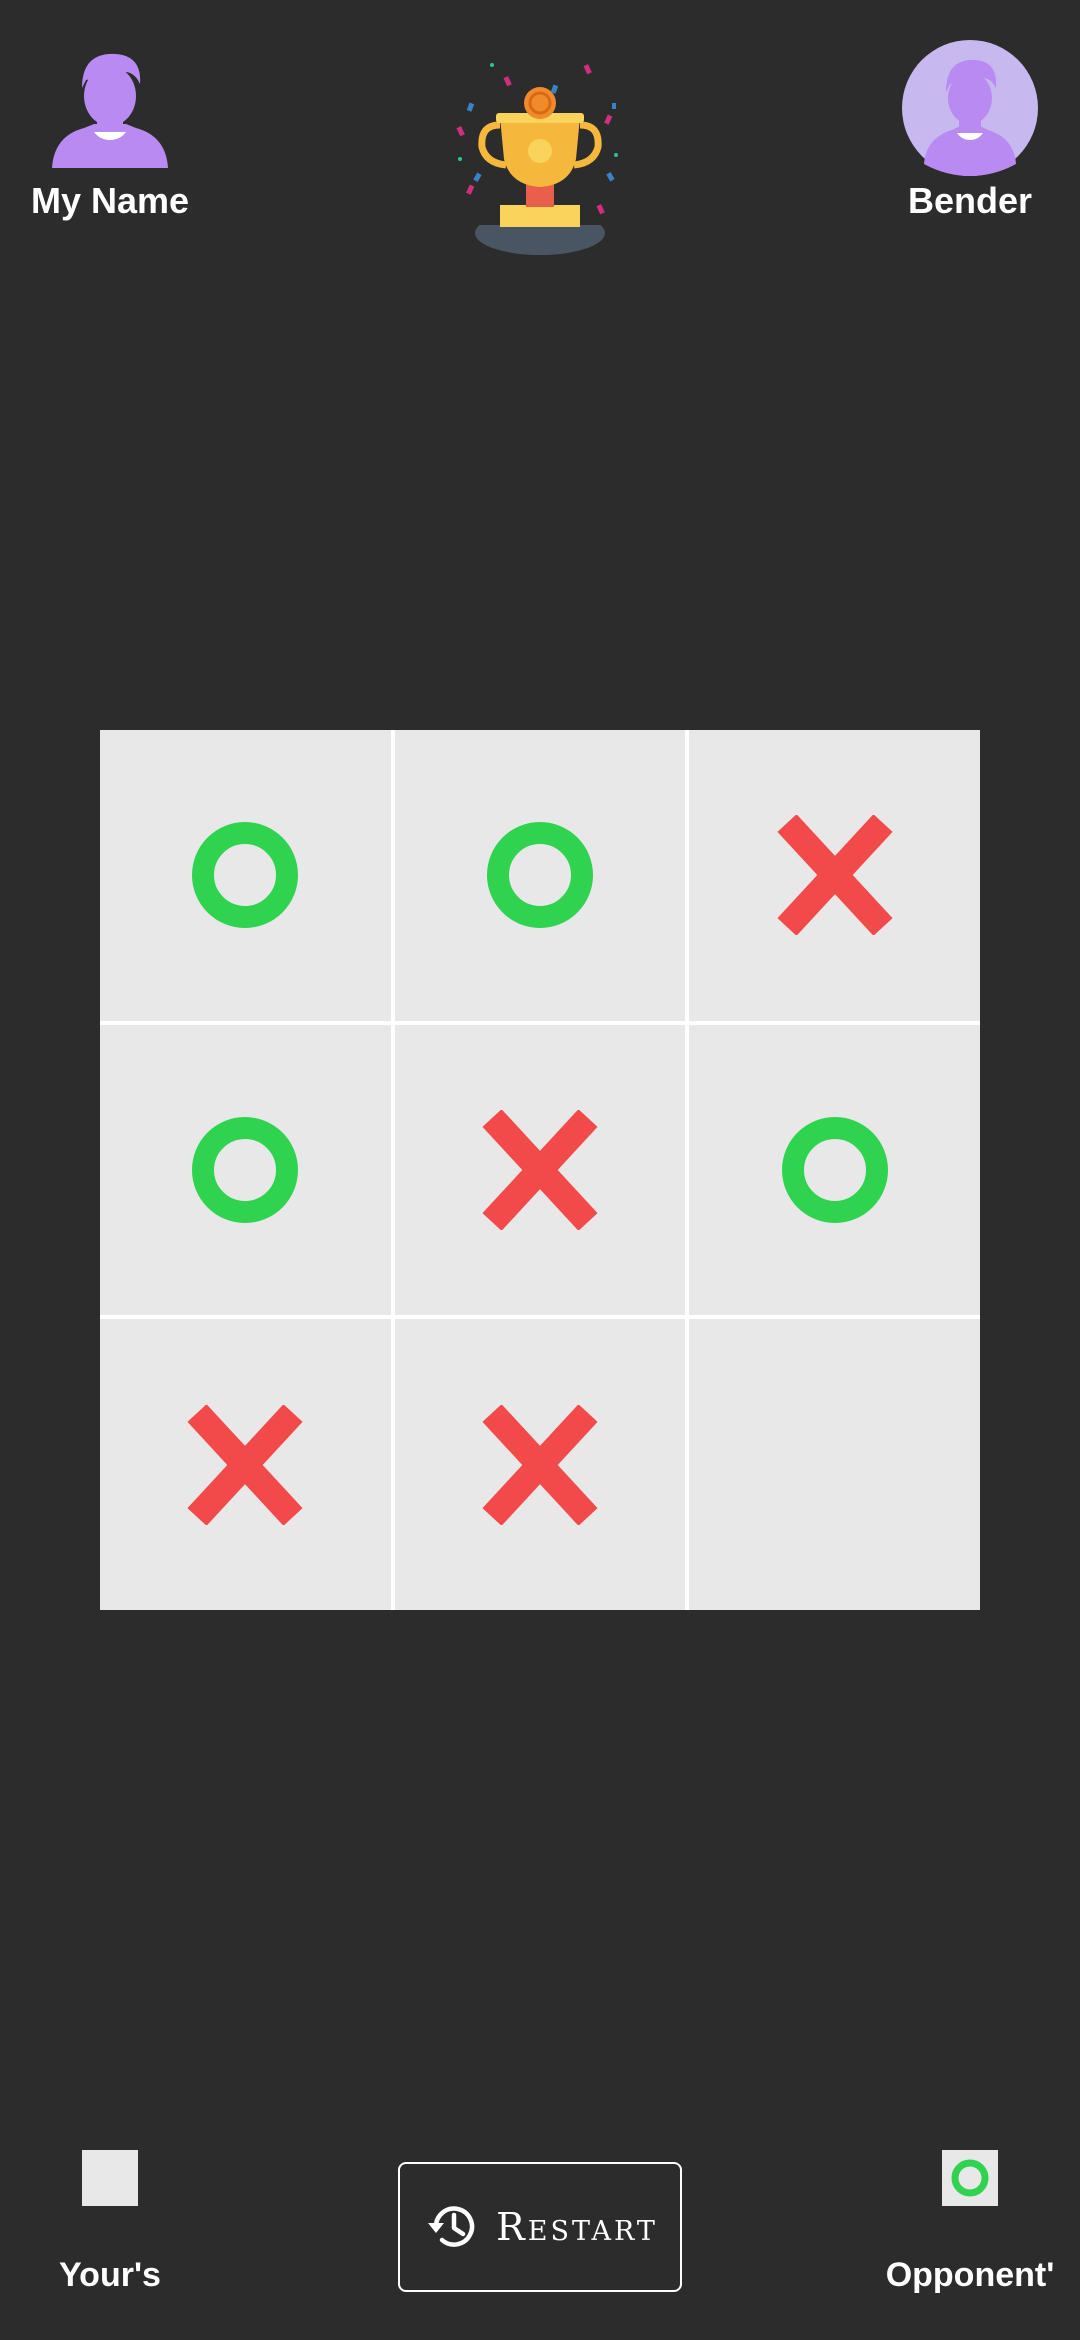 The image size is (1080, 2340). Describe the element at coordinates (110, 2275) in the screenshot. I see `your-marker-label: Your's` at that location.